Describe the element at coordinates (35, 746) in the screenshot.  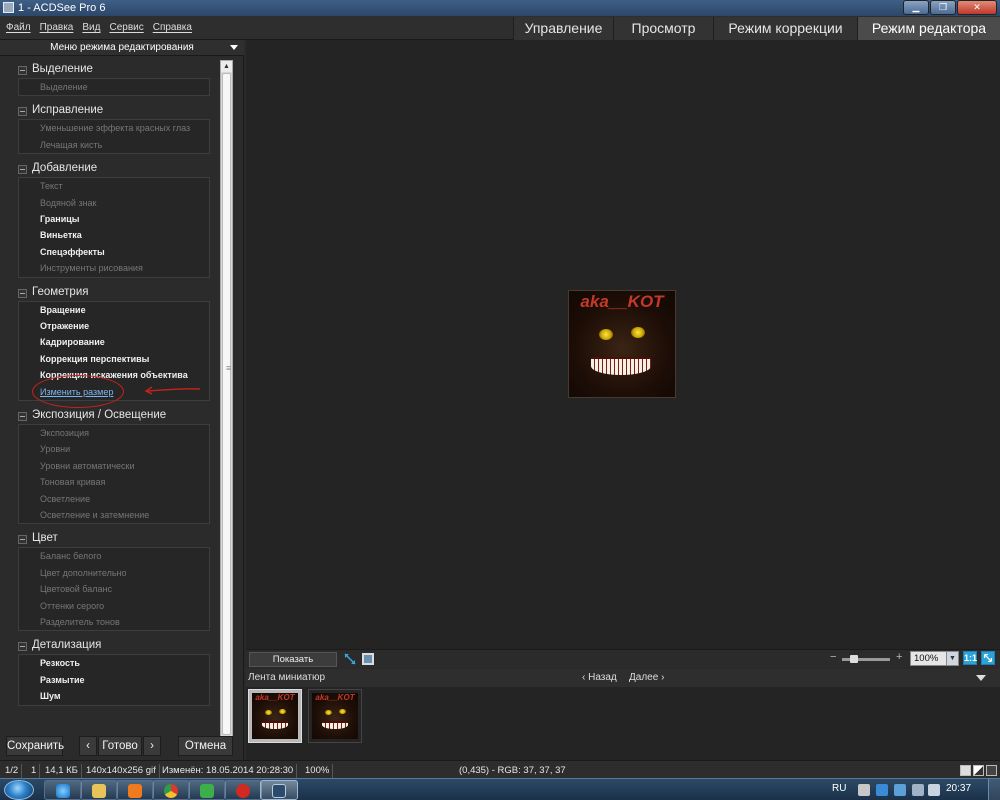
I see `save-button: Сохранить` at that location.